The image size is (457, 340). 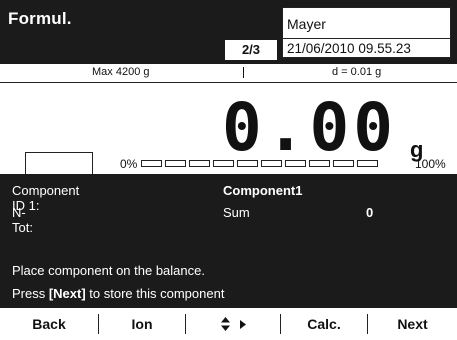 What do you see at coordinates (225, 324) in the screenshot?
I see `up-down-arrows-icon` at bounding box center [225, 324].